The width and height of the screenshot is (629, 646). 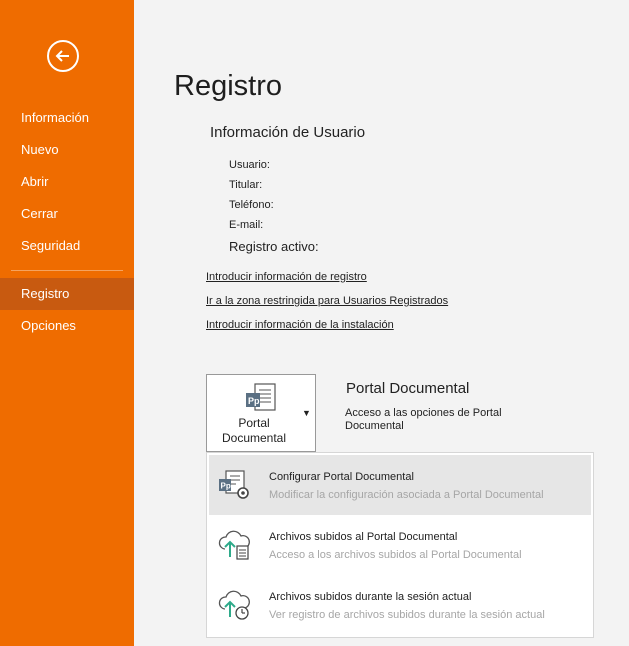 What do you see at coordinates (254, 438) in the screenshot?
I see `portal-button-label-line2: Documental` at bounding box center [254, 438].